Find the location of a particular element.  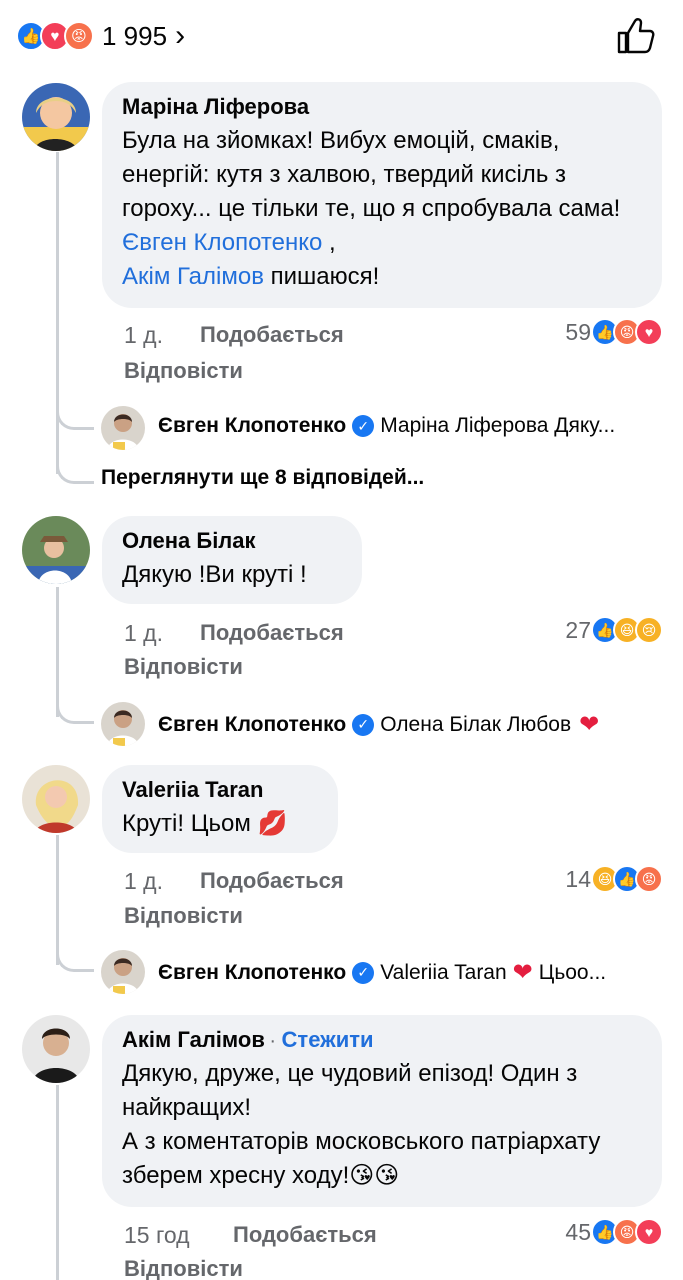

reply-preview: Євген Клопотенко ✓ Олена Білак Любов ❤ is located at coordinates (413, 724).